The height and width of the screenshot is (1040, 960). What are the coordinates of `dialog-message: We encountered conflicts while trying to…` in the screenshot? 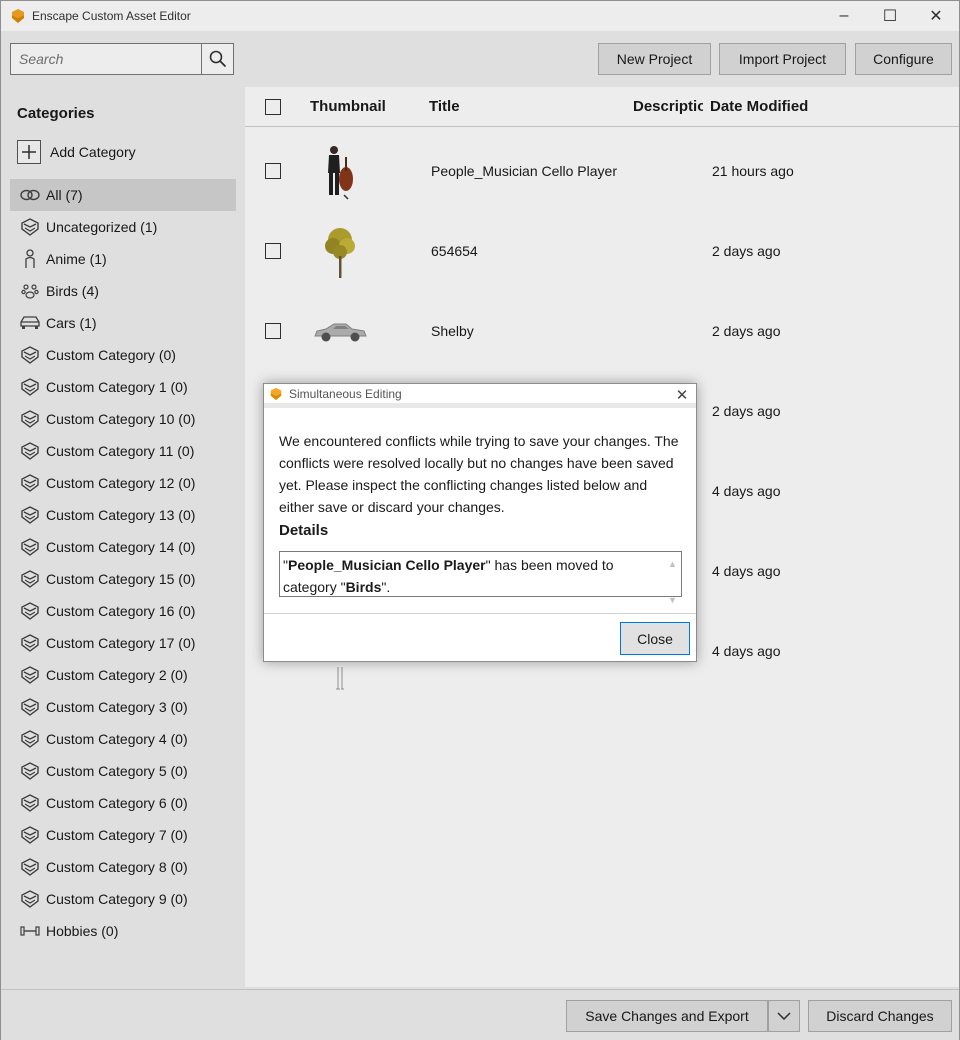 It's located at (479, 474).